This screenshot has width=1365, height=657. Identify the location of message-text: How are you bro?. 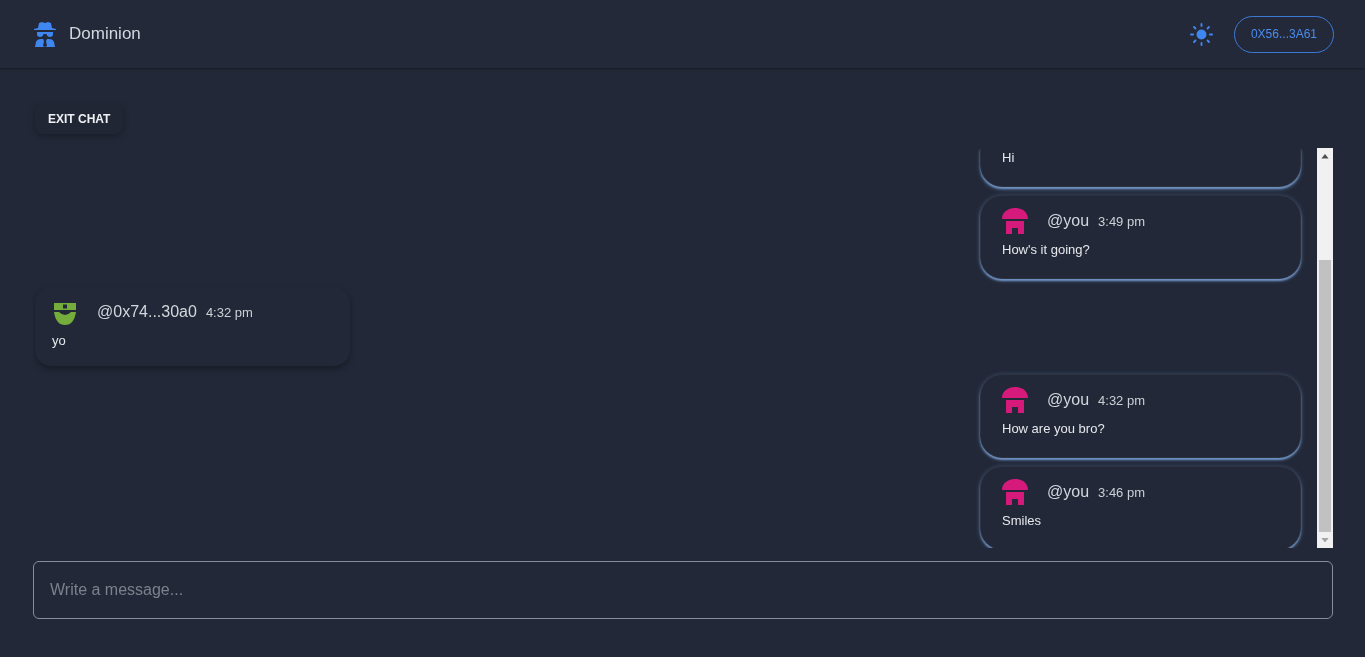
(1054, 429).